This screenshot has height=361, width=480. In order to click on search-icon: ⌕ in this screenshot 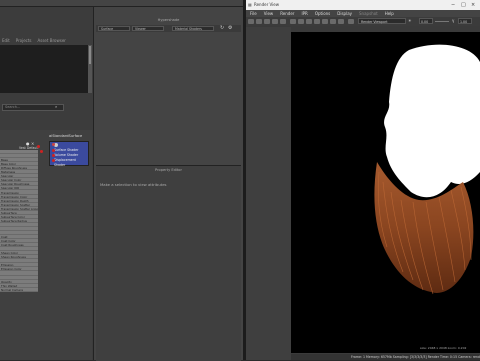, I will do `click(57, 106)`.